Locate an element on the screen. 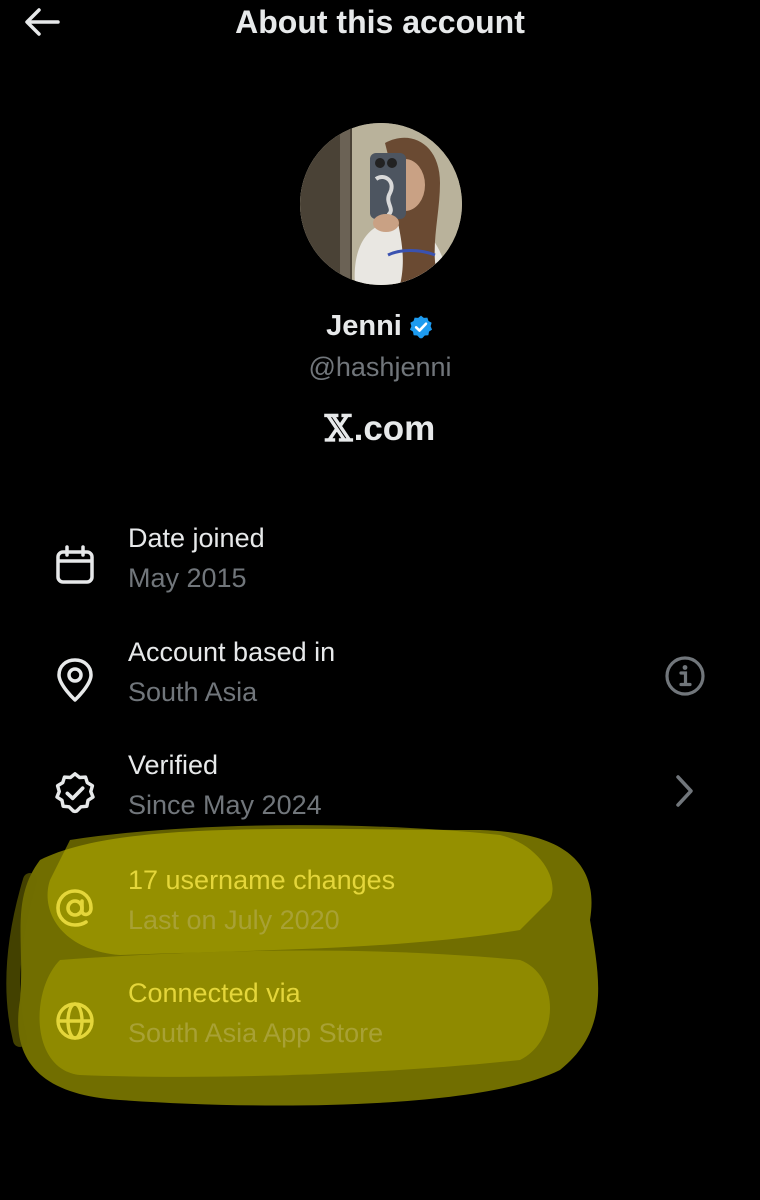  verified-icon is located at coordinates (75, 793).